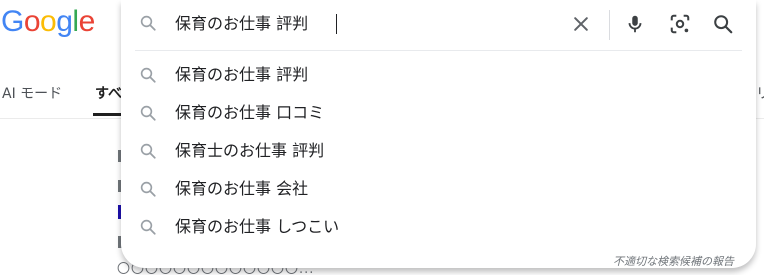  What do you see at coordinates (242, 74) in the screenshot?
I see `suggestion-text: 保育のお仕事 評判` at bounding box center [242, 74].